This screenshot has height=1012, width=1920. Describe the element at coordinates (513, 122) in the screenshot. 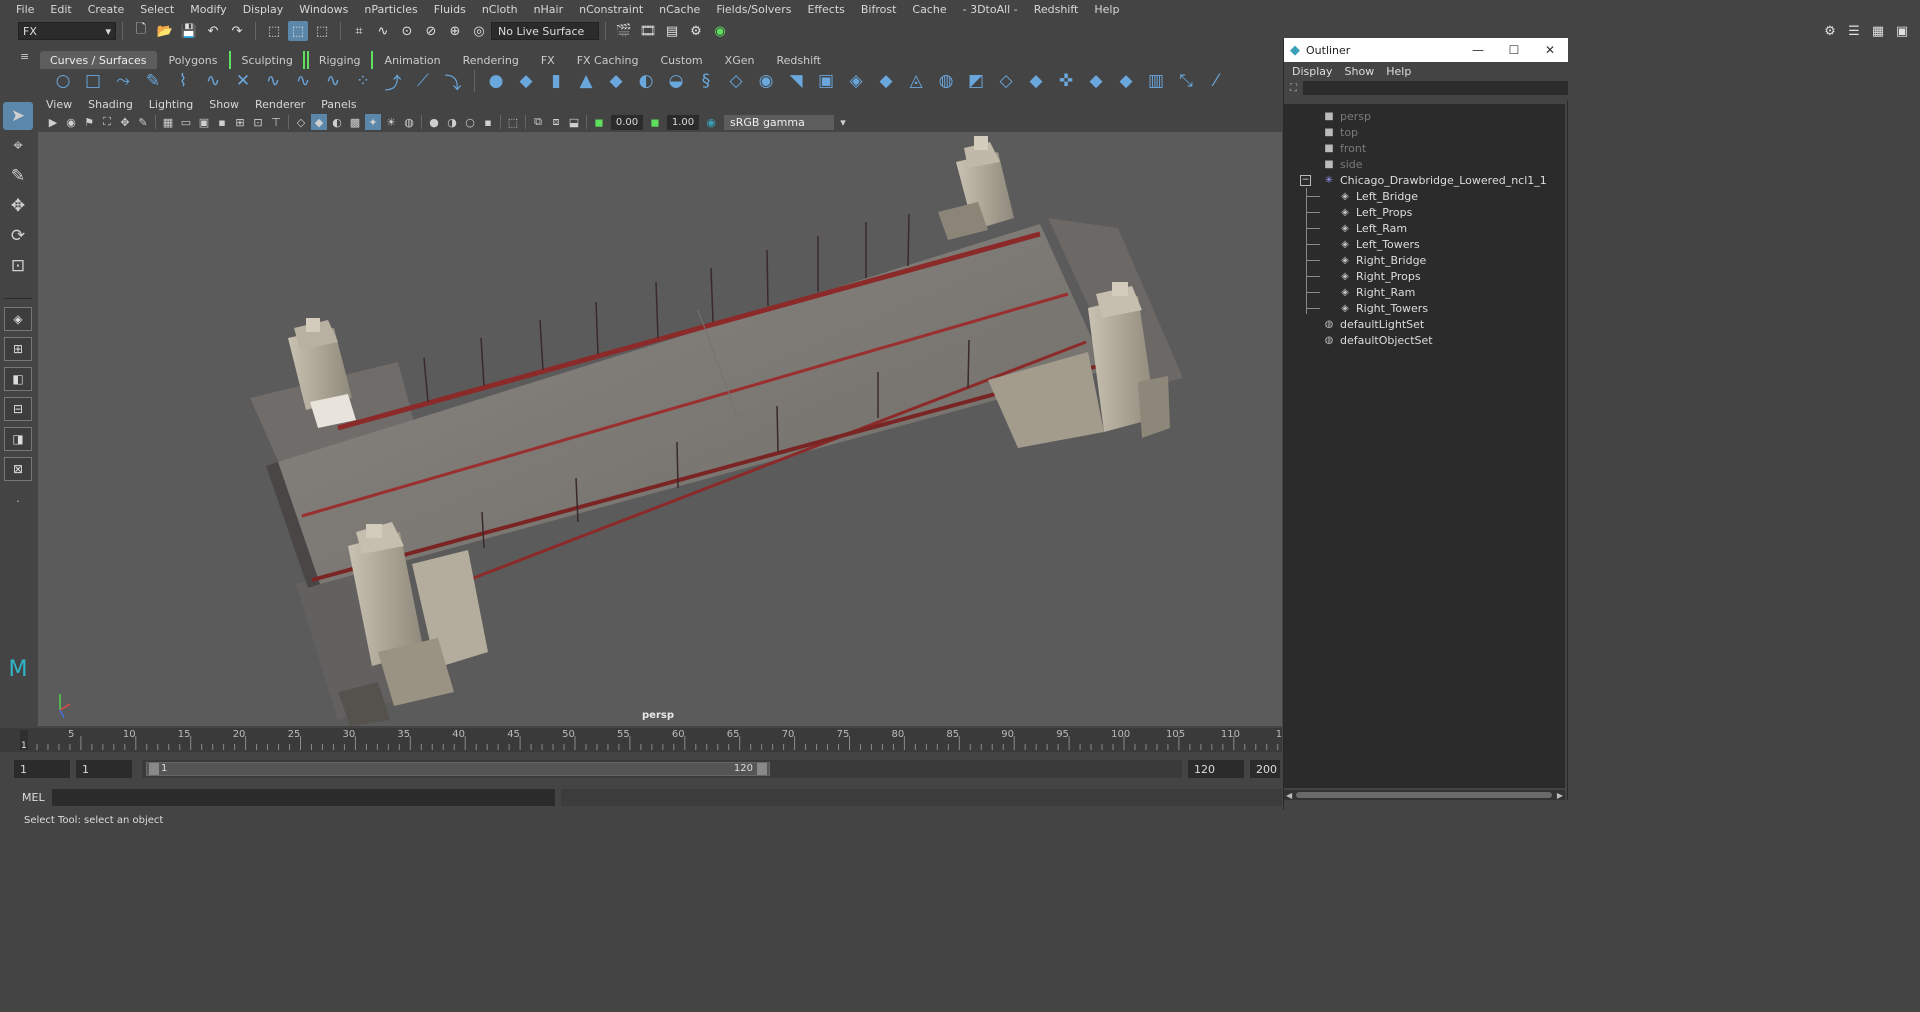

I see `isolate-select-icon: ⬚` at that location.